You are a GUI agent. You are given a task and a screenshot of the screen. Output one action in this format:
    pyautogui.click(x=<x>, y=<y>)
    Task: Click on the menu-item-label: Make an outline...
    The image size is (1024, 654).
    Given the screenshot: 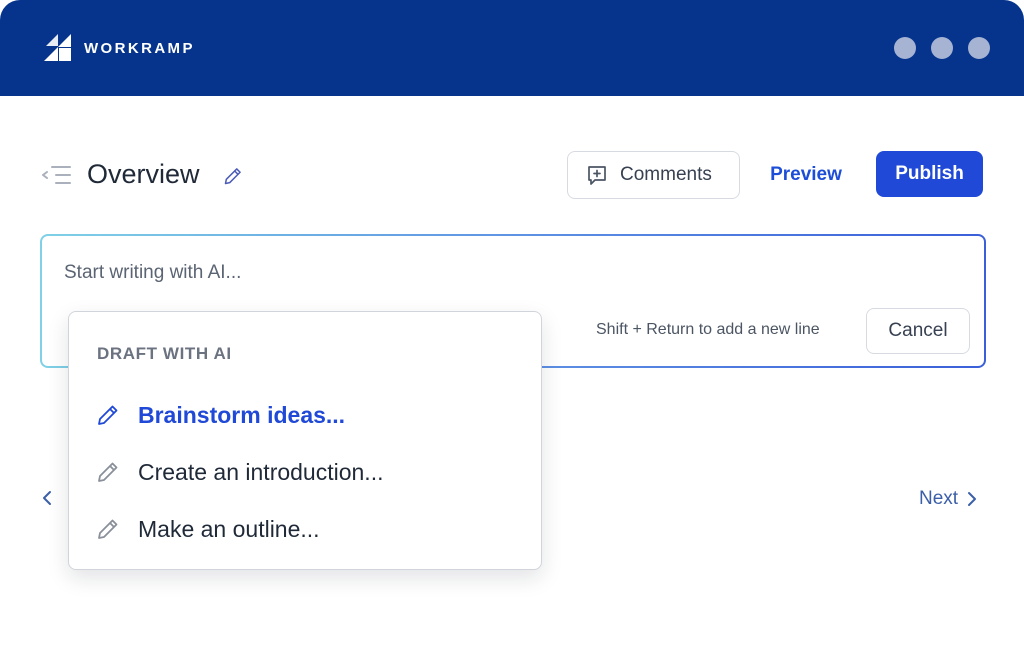 What is the action you would take?
    pyautogui.click(x=229, y=528)
    